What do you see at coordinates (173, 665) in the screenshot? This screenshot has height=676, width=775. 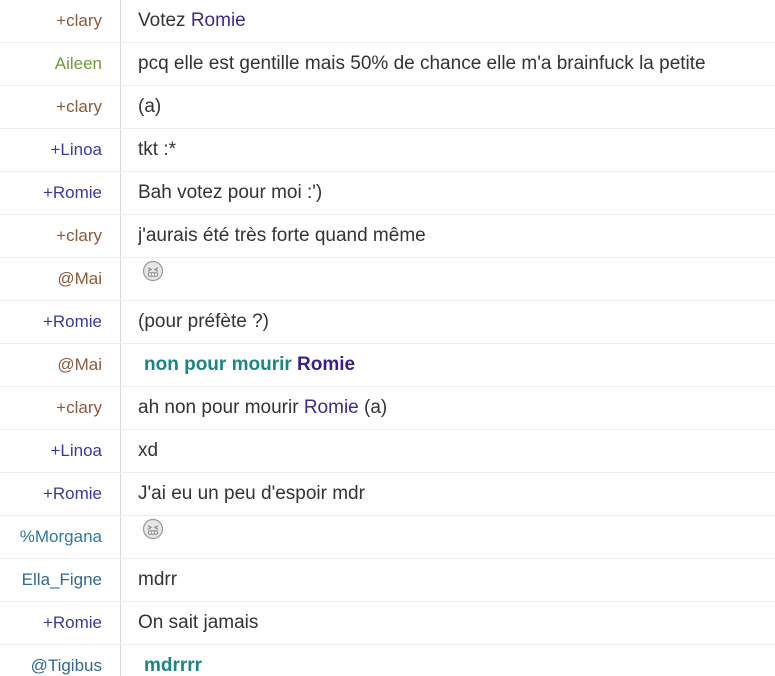 I see `message-part: mdrrrr` at bounding box center [173, 665].